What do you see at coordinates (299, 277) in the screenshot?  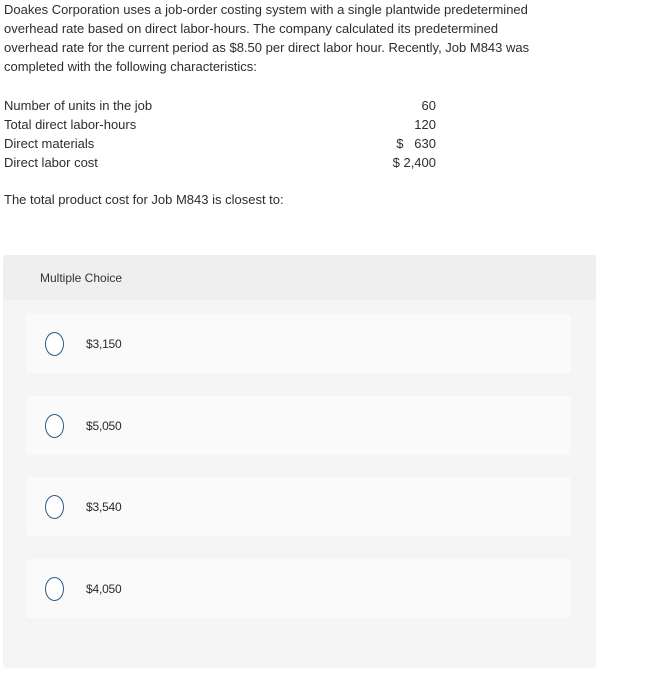 I see `multiple-choice-header: Multiple Choice` at bounding box center [299, 277].